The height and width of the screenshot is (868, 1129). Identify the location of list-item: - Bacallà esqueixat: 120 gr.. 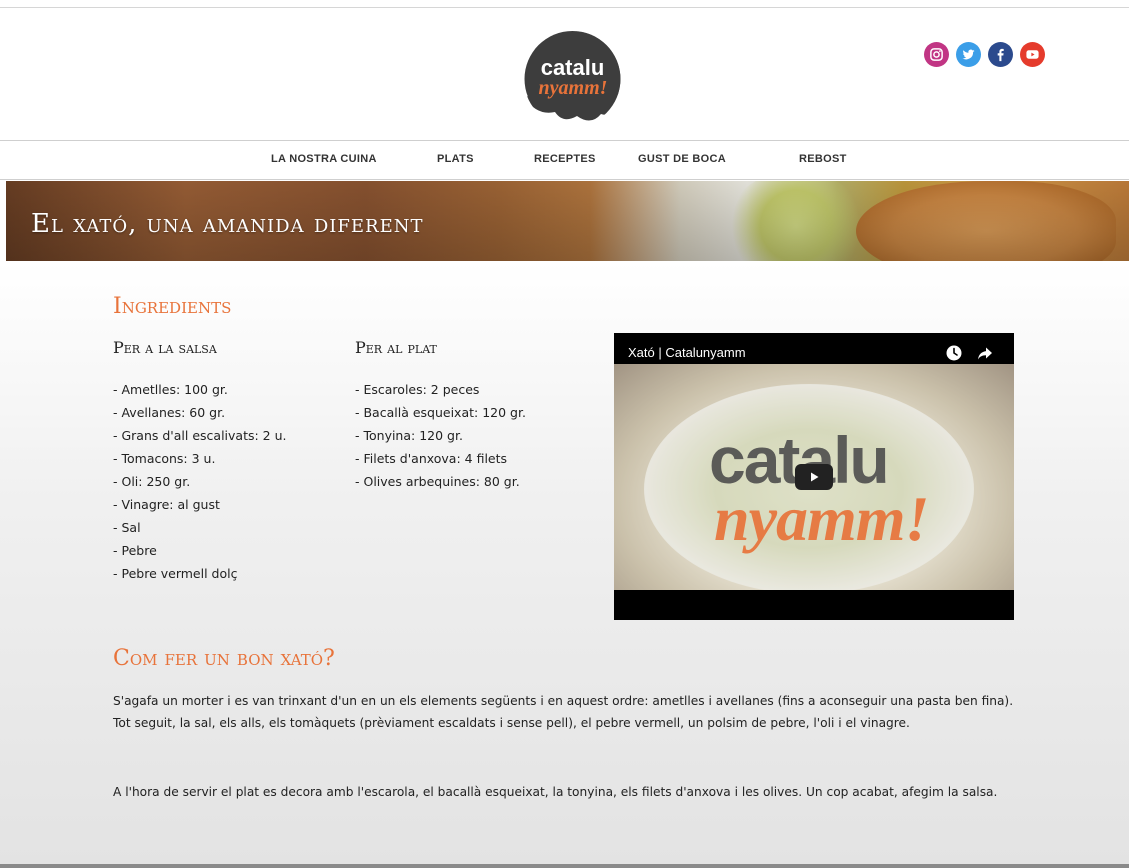
(440, 412).